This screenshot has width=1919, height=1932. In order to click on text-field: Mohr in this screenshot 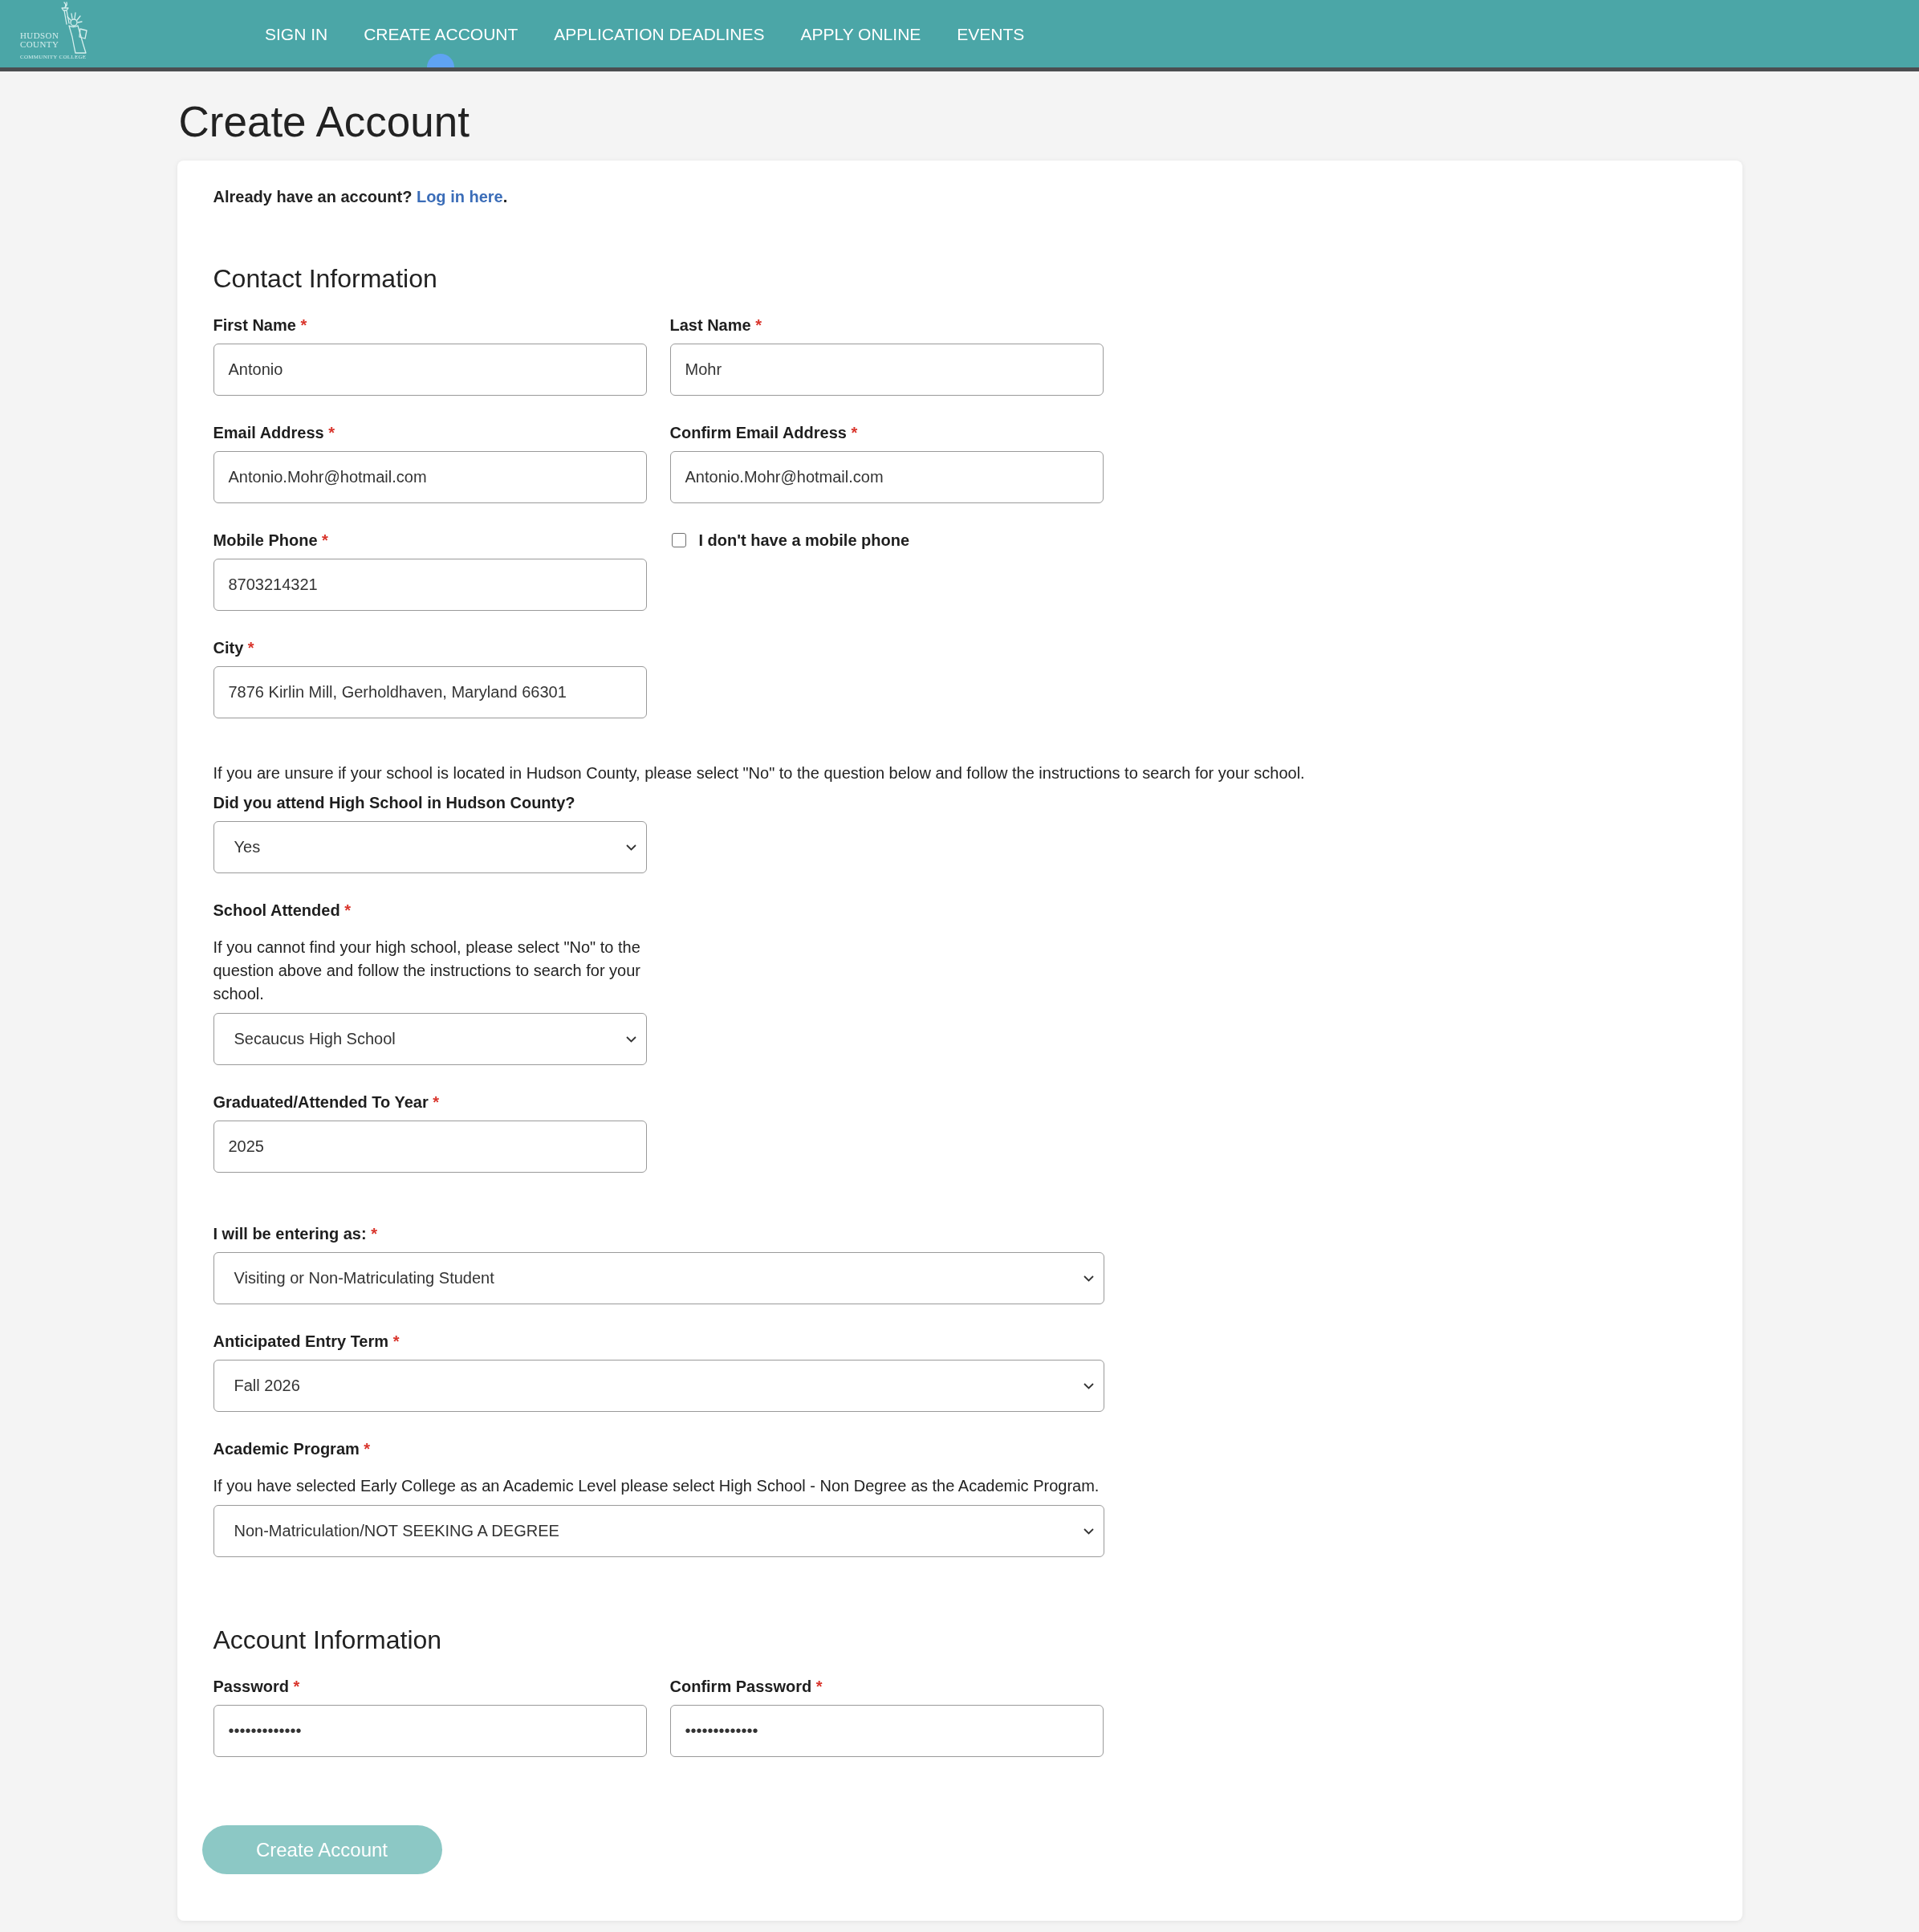, I will do `click(887, 370)`.